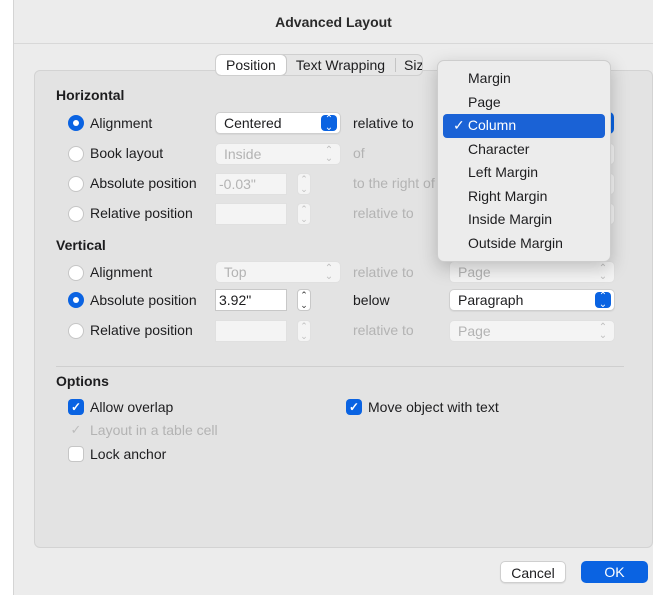  What do you see at coordinates (532, 272) in the screenshot?
I see `v-alignment-target-popup: Page ⌃ ⌄` at bounding box center [532, 272].